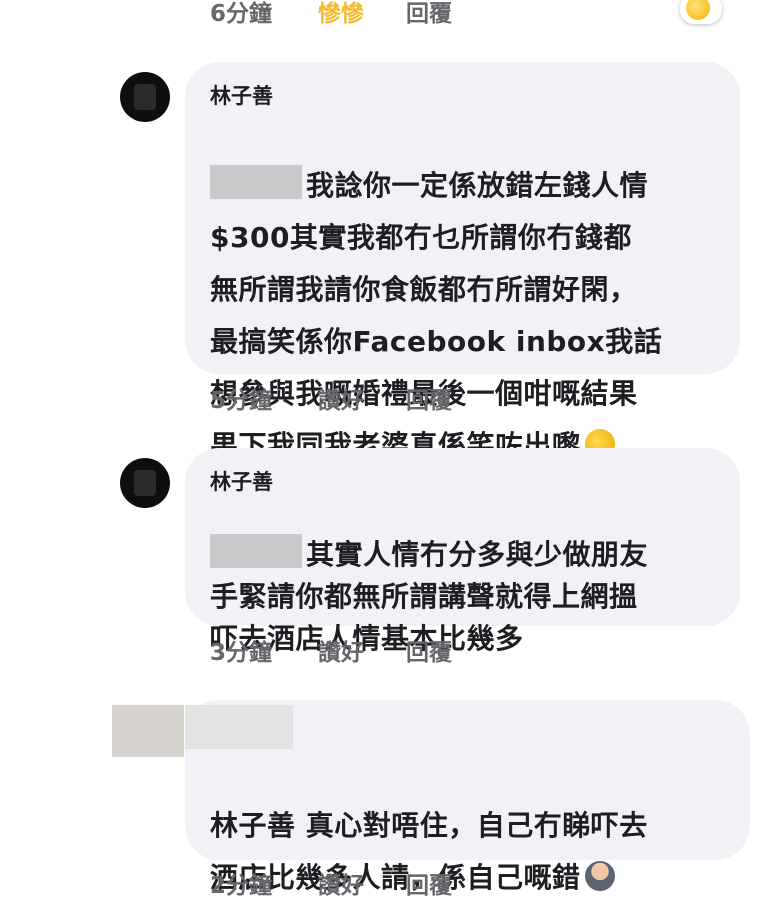 The width and height of the screenshot is (780, 914). Describe the element at coordinates (241, 95) in the screenshot. I see `comment-author: 林子善` at that location.